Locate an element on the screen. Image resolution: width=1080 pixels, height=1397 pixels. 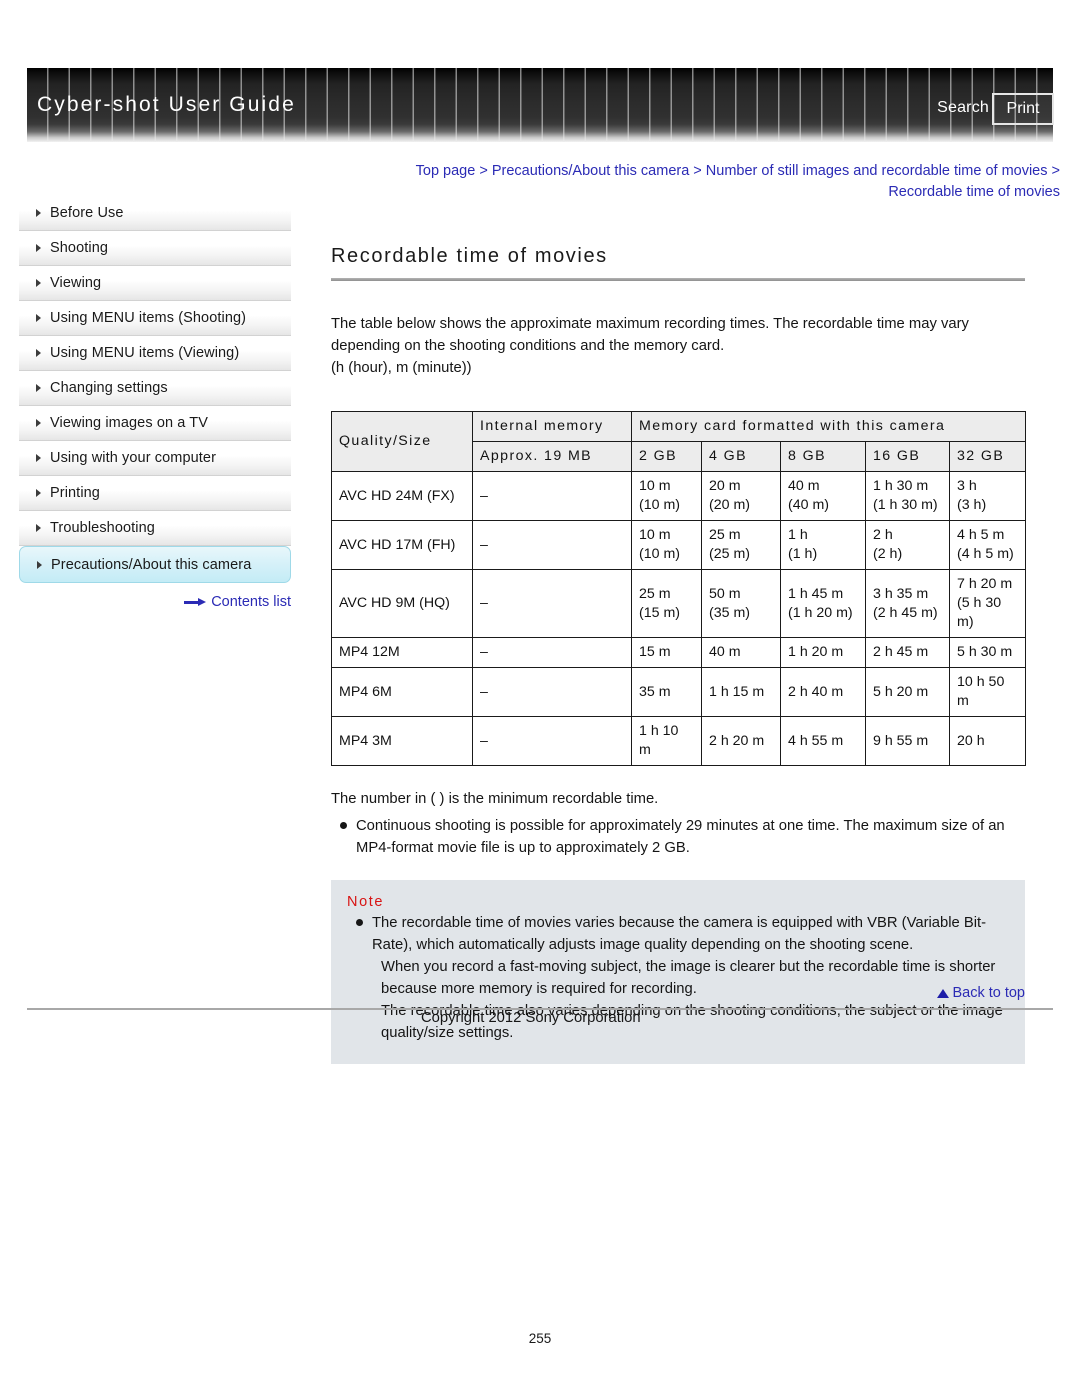
cell-capacity-value: 7 h 20 m (5 h 30 m) is located at coordinates (987, 603).